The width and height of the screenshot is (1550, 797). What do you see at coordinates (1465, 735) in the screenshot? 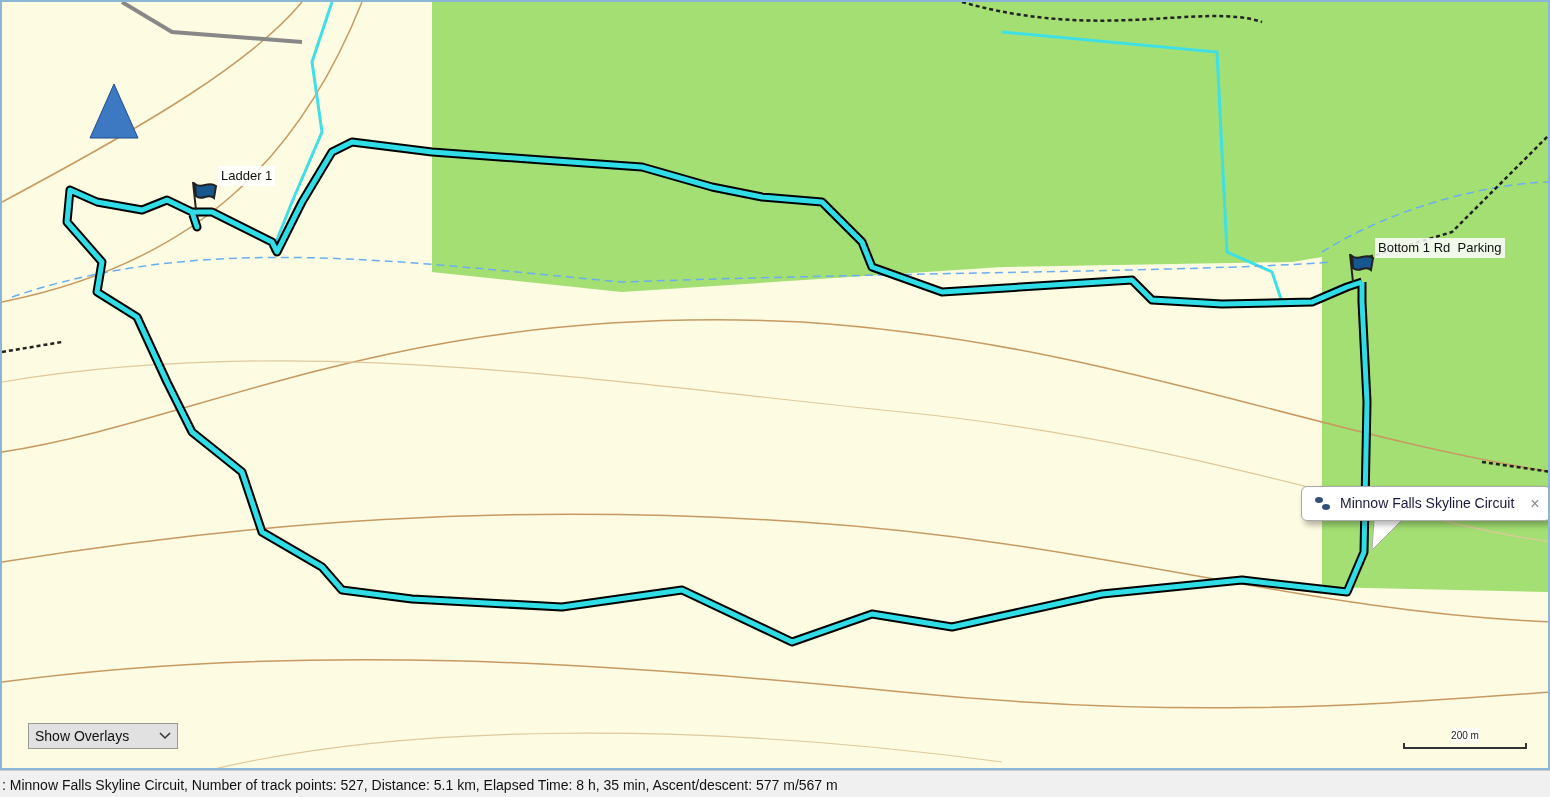
I see `scale-label: 200 m` at bounding box center [1465, 735].